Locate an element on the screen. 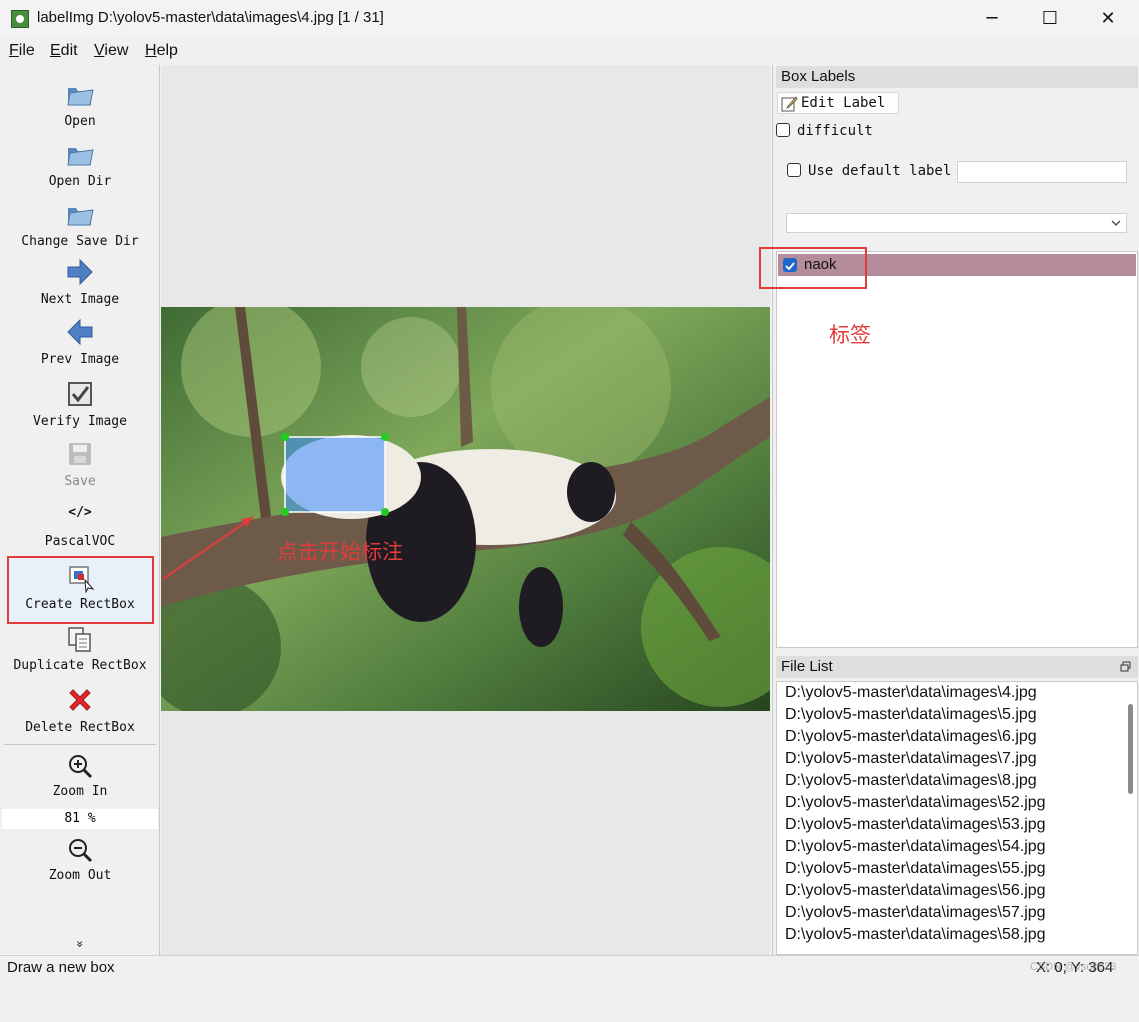 This screenshot has width=1139, height=1022. file-list-item: D:\yolov5-master\data\images\7.jpg is located at coordinates (911, 759).